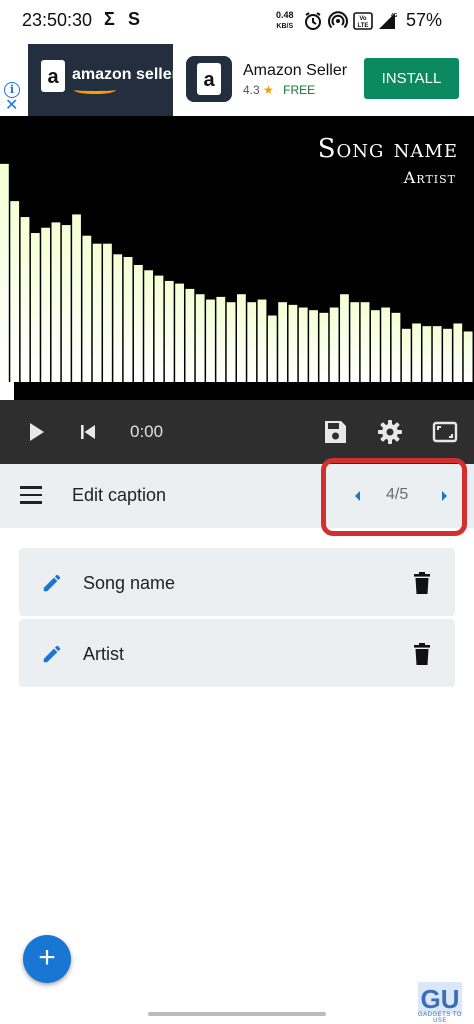 The image size is (474, 1024). I want to click on ad-rating-value: 4.3, so click(251, 90).